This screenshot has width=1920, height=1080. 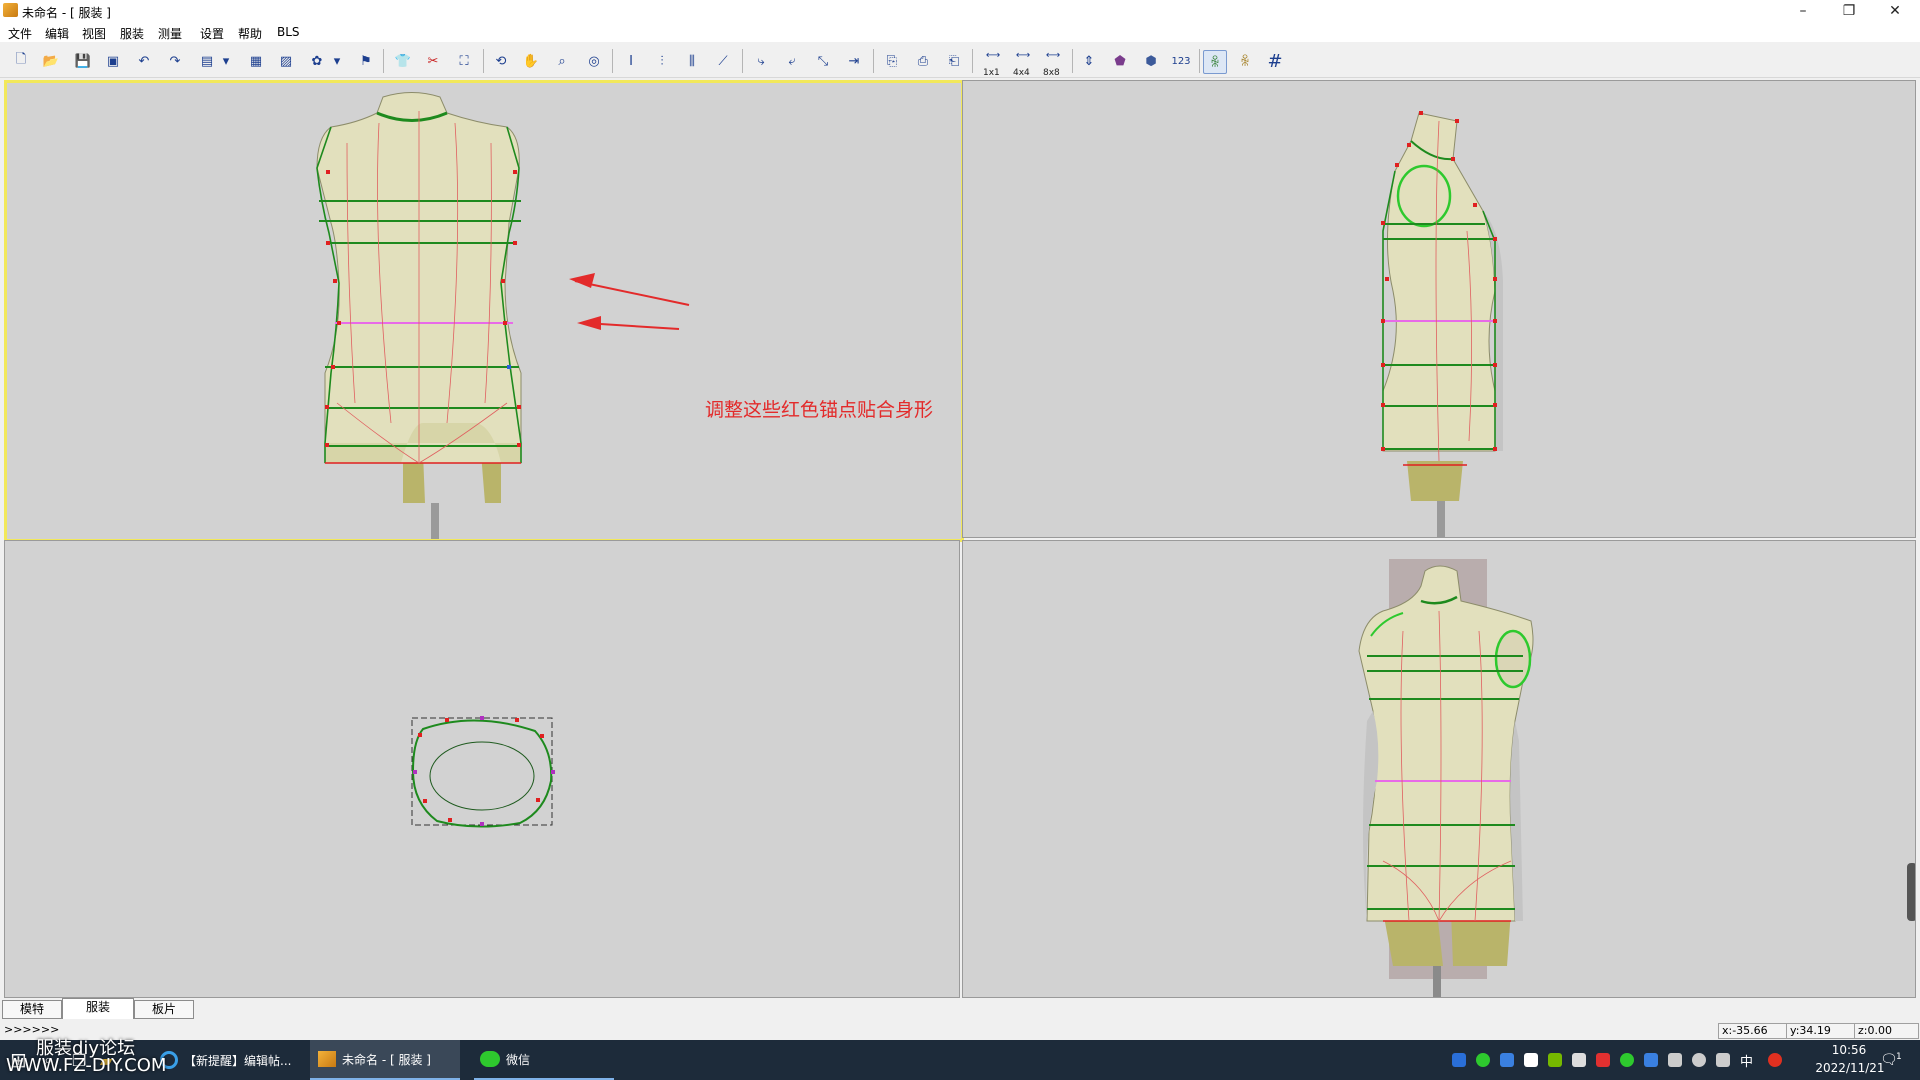 I want to click on measure-tape-icon: ⟋, so click(x=723, y=61).